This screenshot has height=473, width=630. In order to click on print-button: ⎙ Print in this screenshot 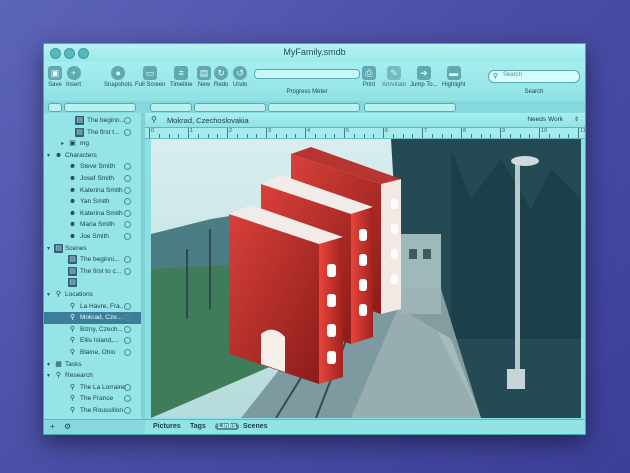, I will do `click(369, 77)`.